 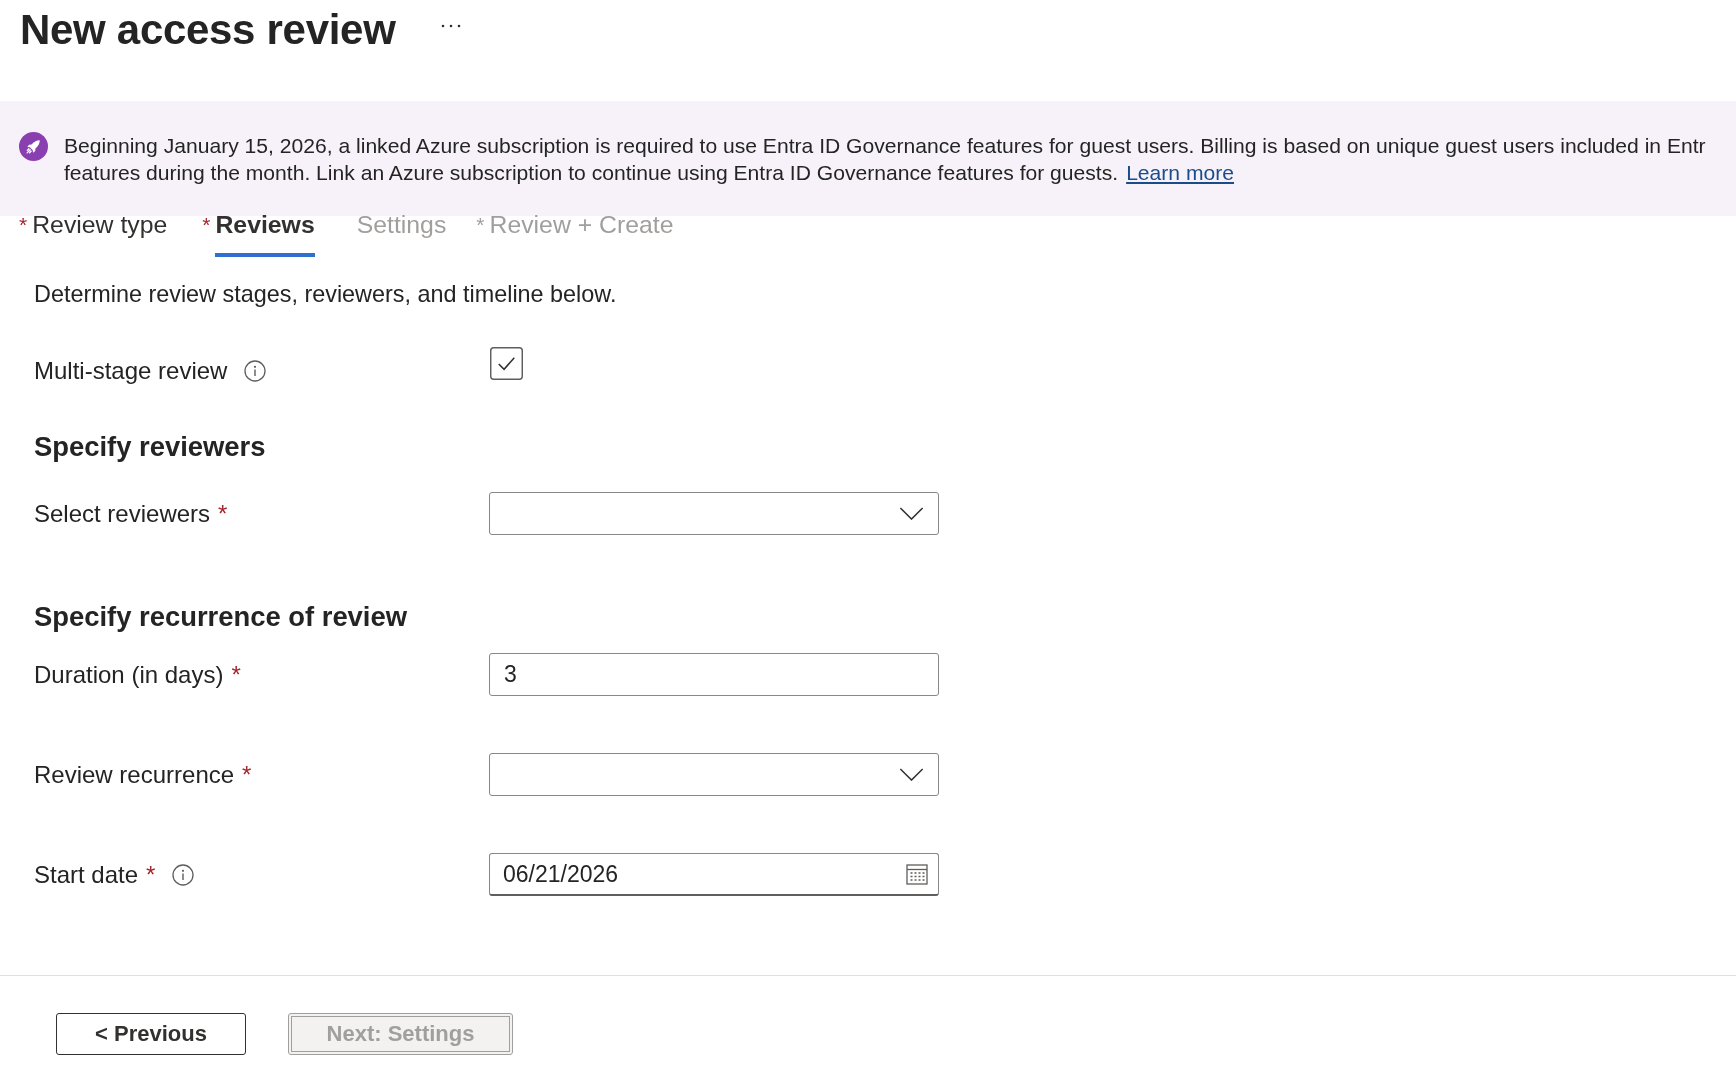 I want to click on learn-more-link: Learn more, so click(x=1180, y=172).